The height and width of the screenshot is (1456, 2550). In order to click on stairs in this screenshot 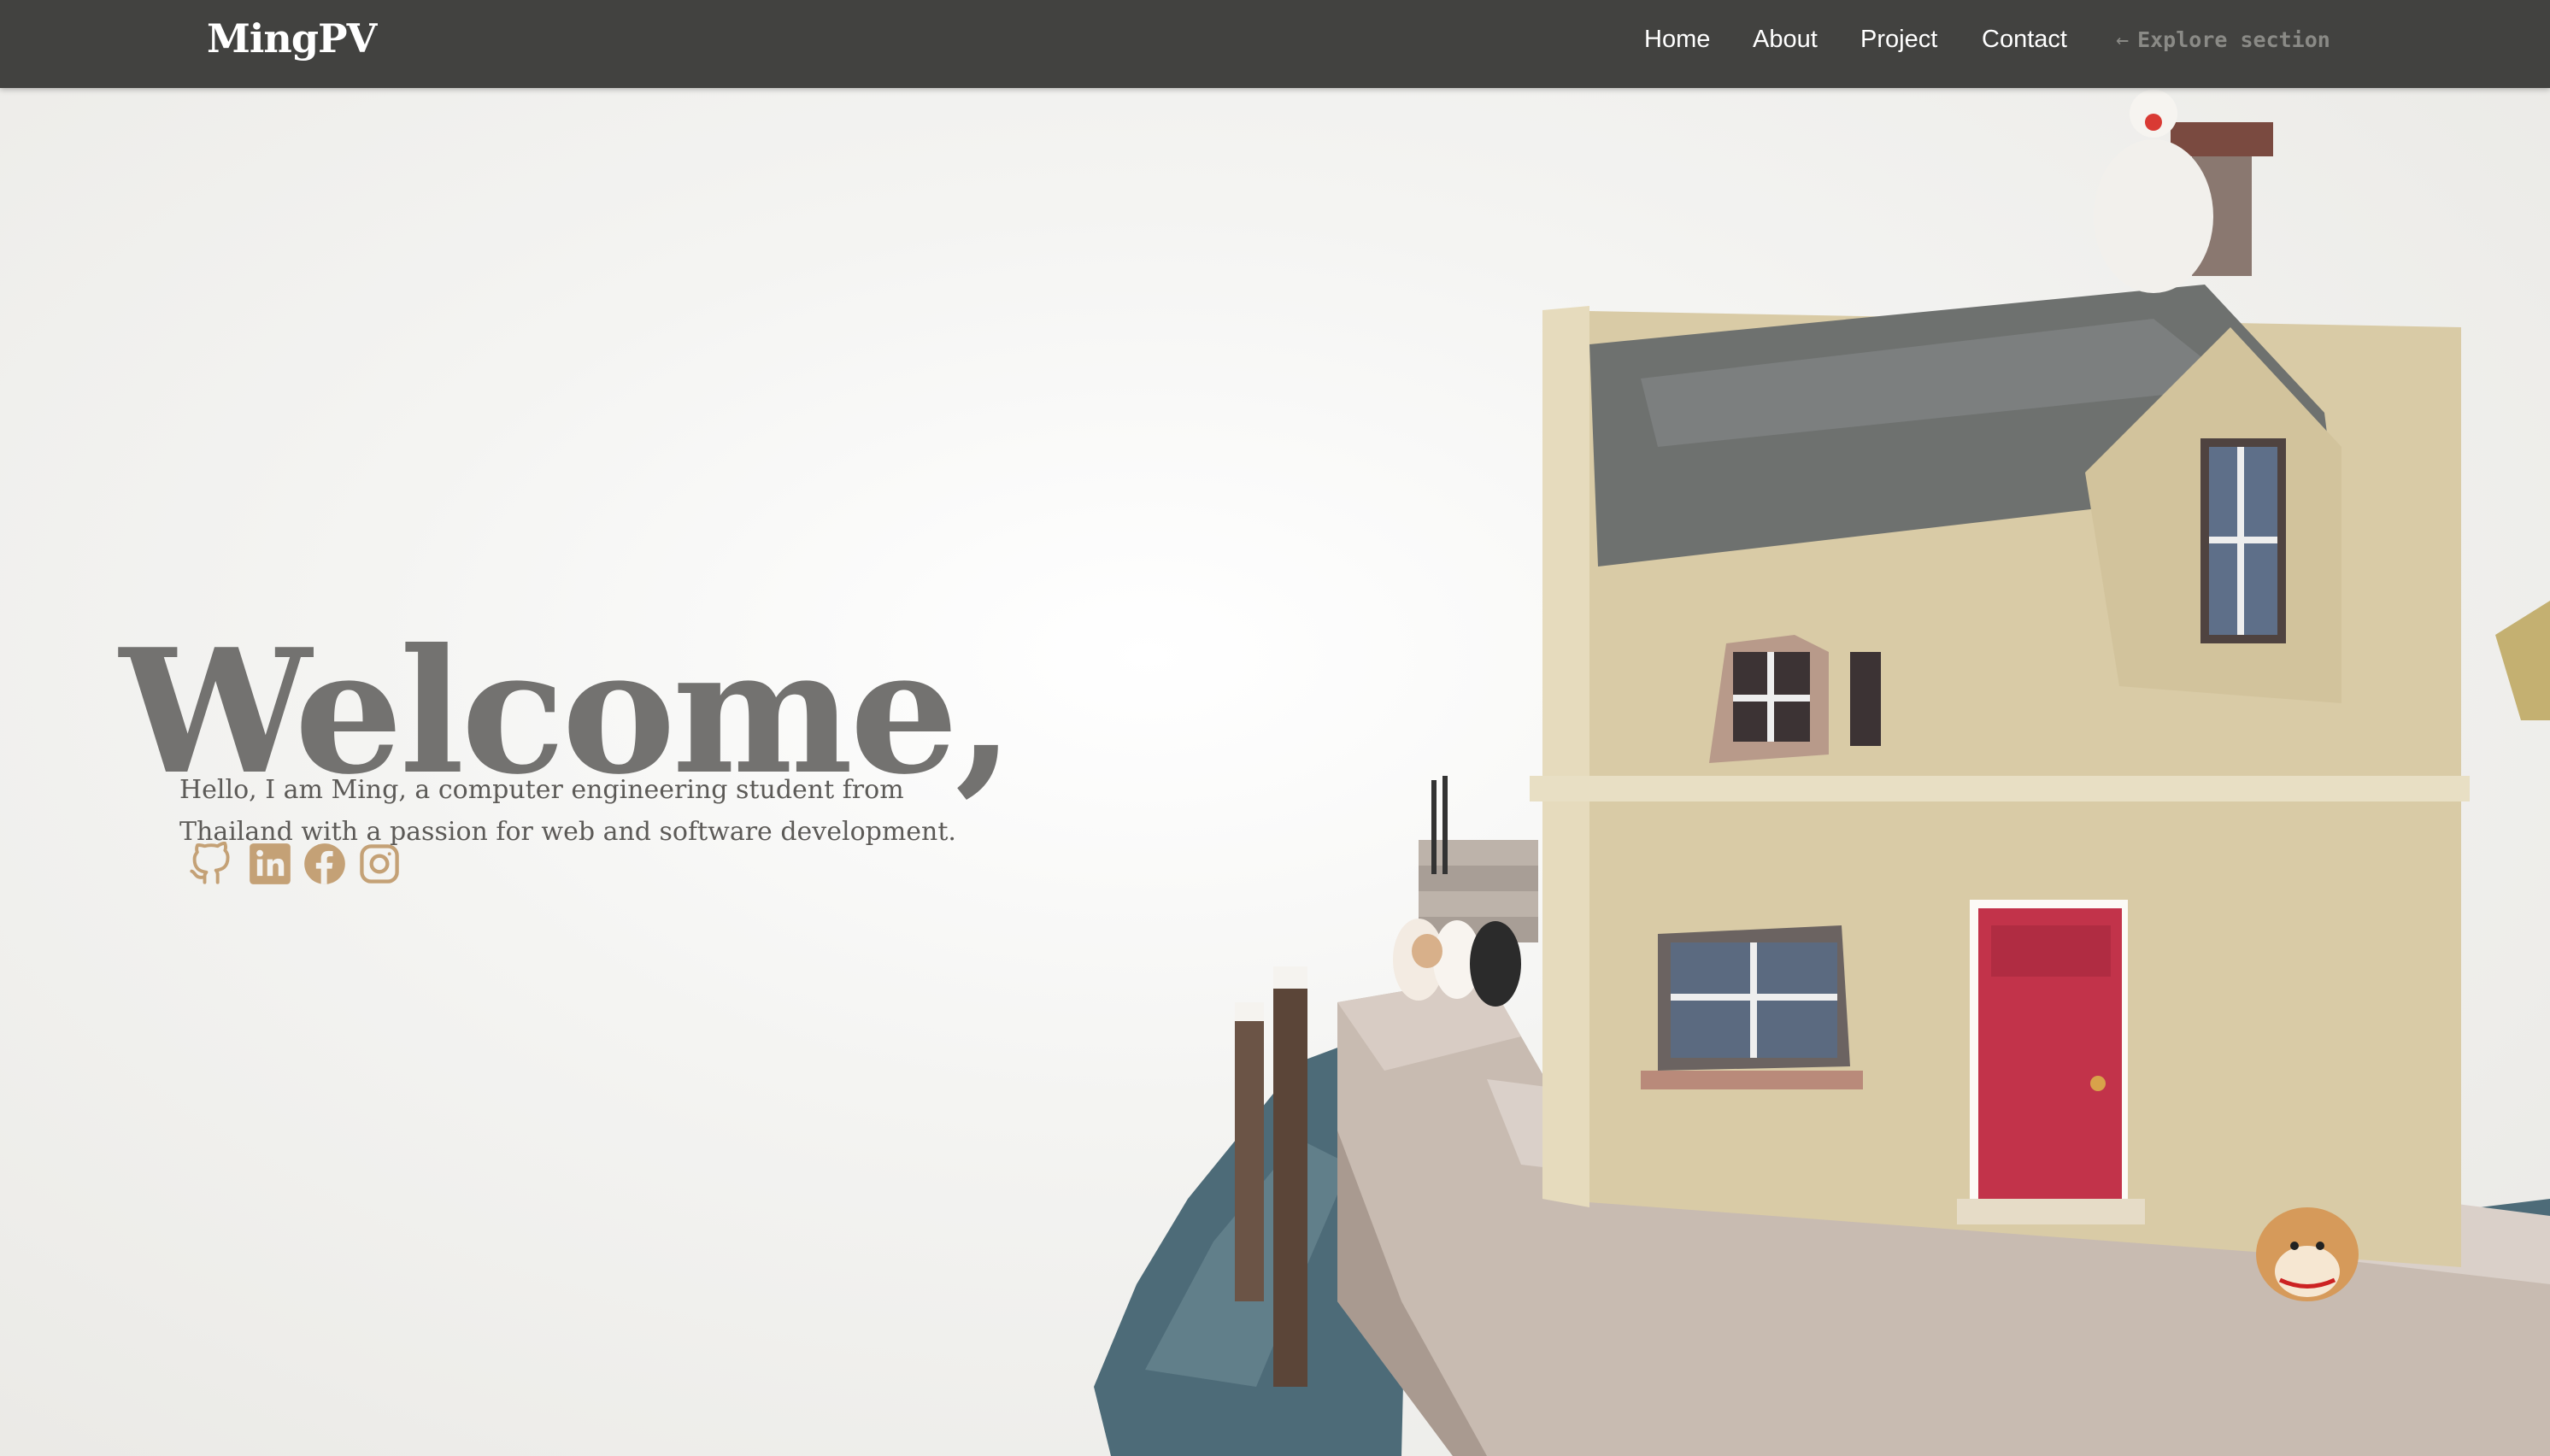, I will do `click(1478, 859)`.